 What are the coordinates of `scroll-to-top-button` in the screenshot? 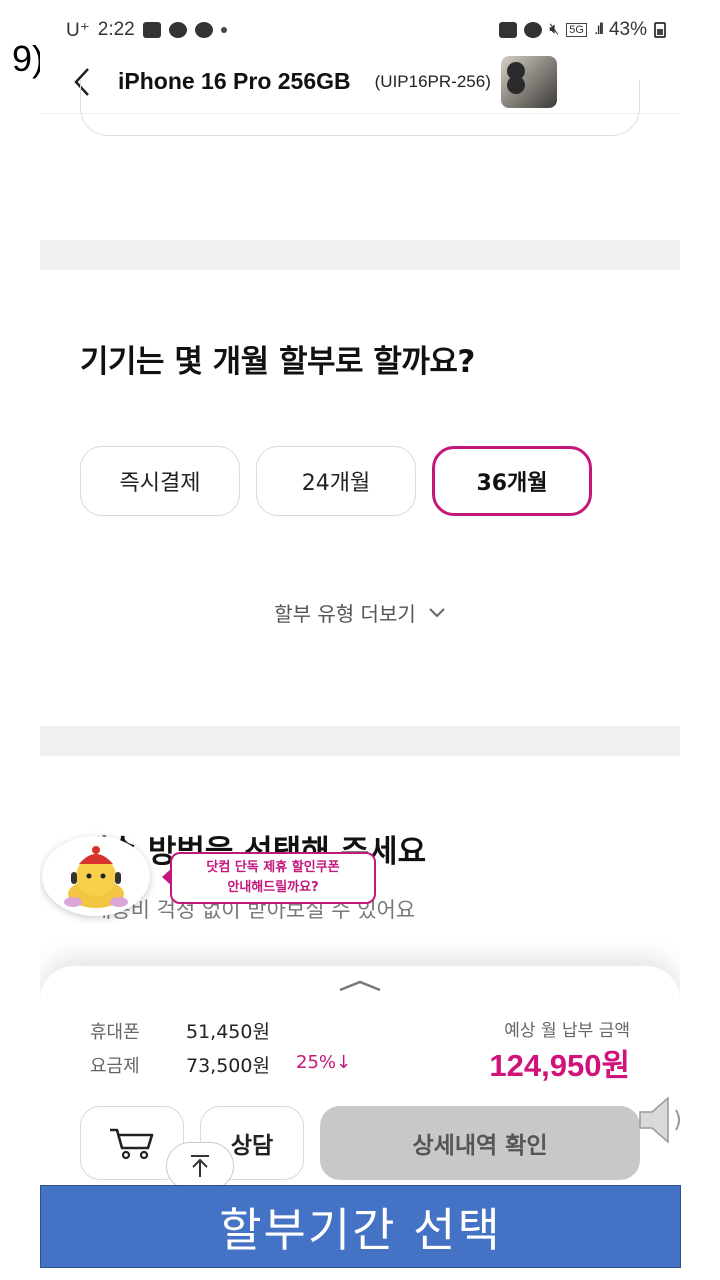 It's located at (200, 1166).